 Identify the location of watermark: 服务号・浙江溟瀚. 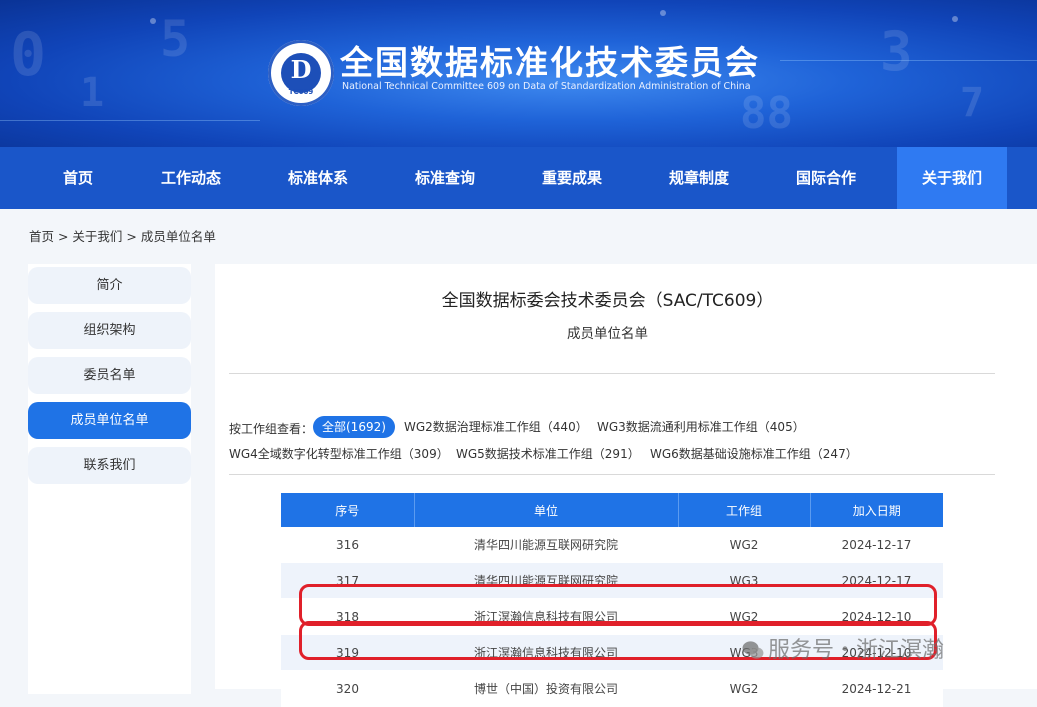
(843, 648).